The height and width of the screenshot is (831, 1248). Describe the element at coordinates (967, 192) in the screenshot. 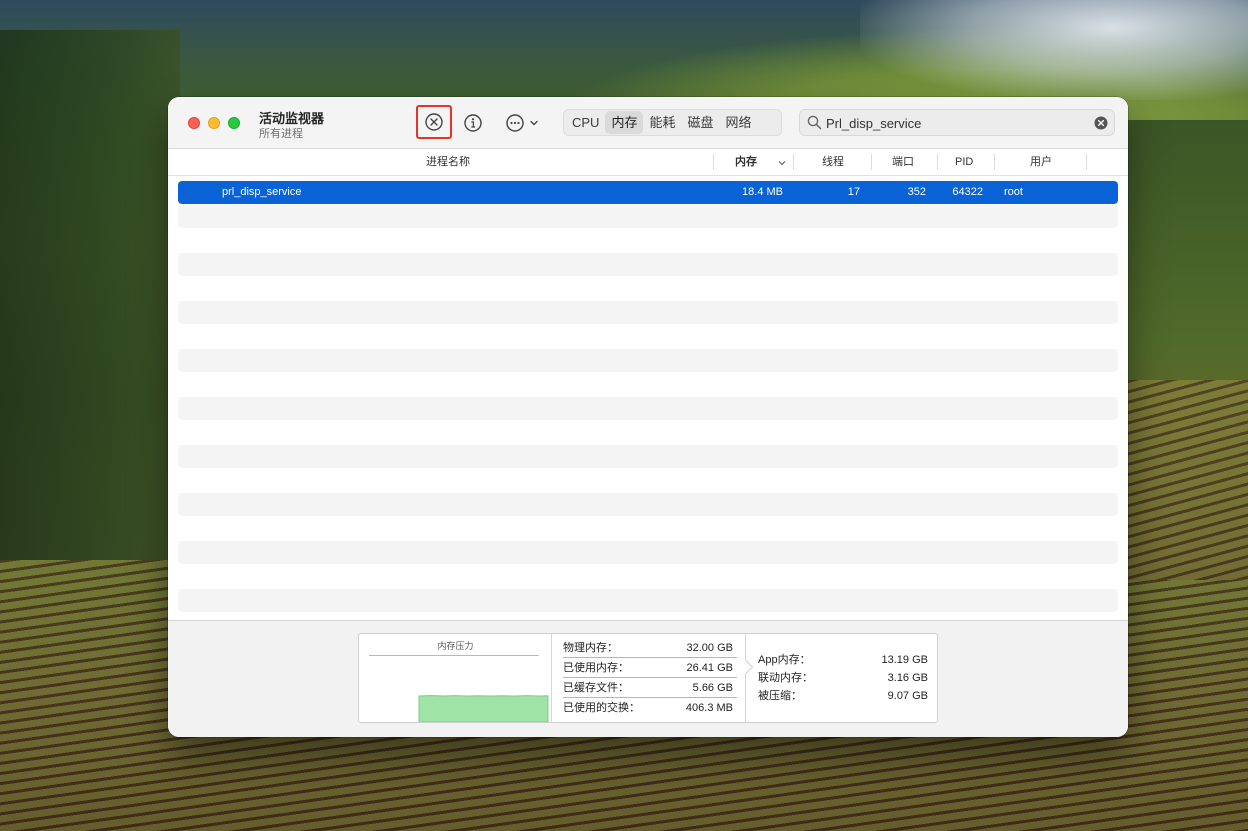

I see `pid-cell: 64322` at that location.